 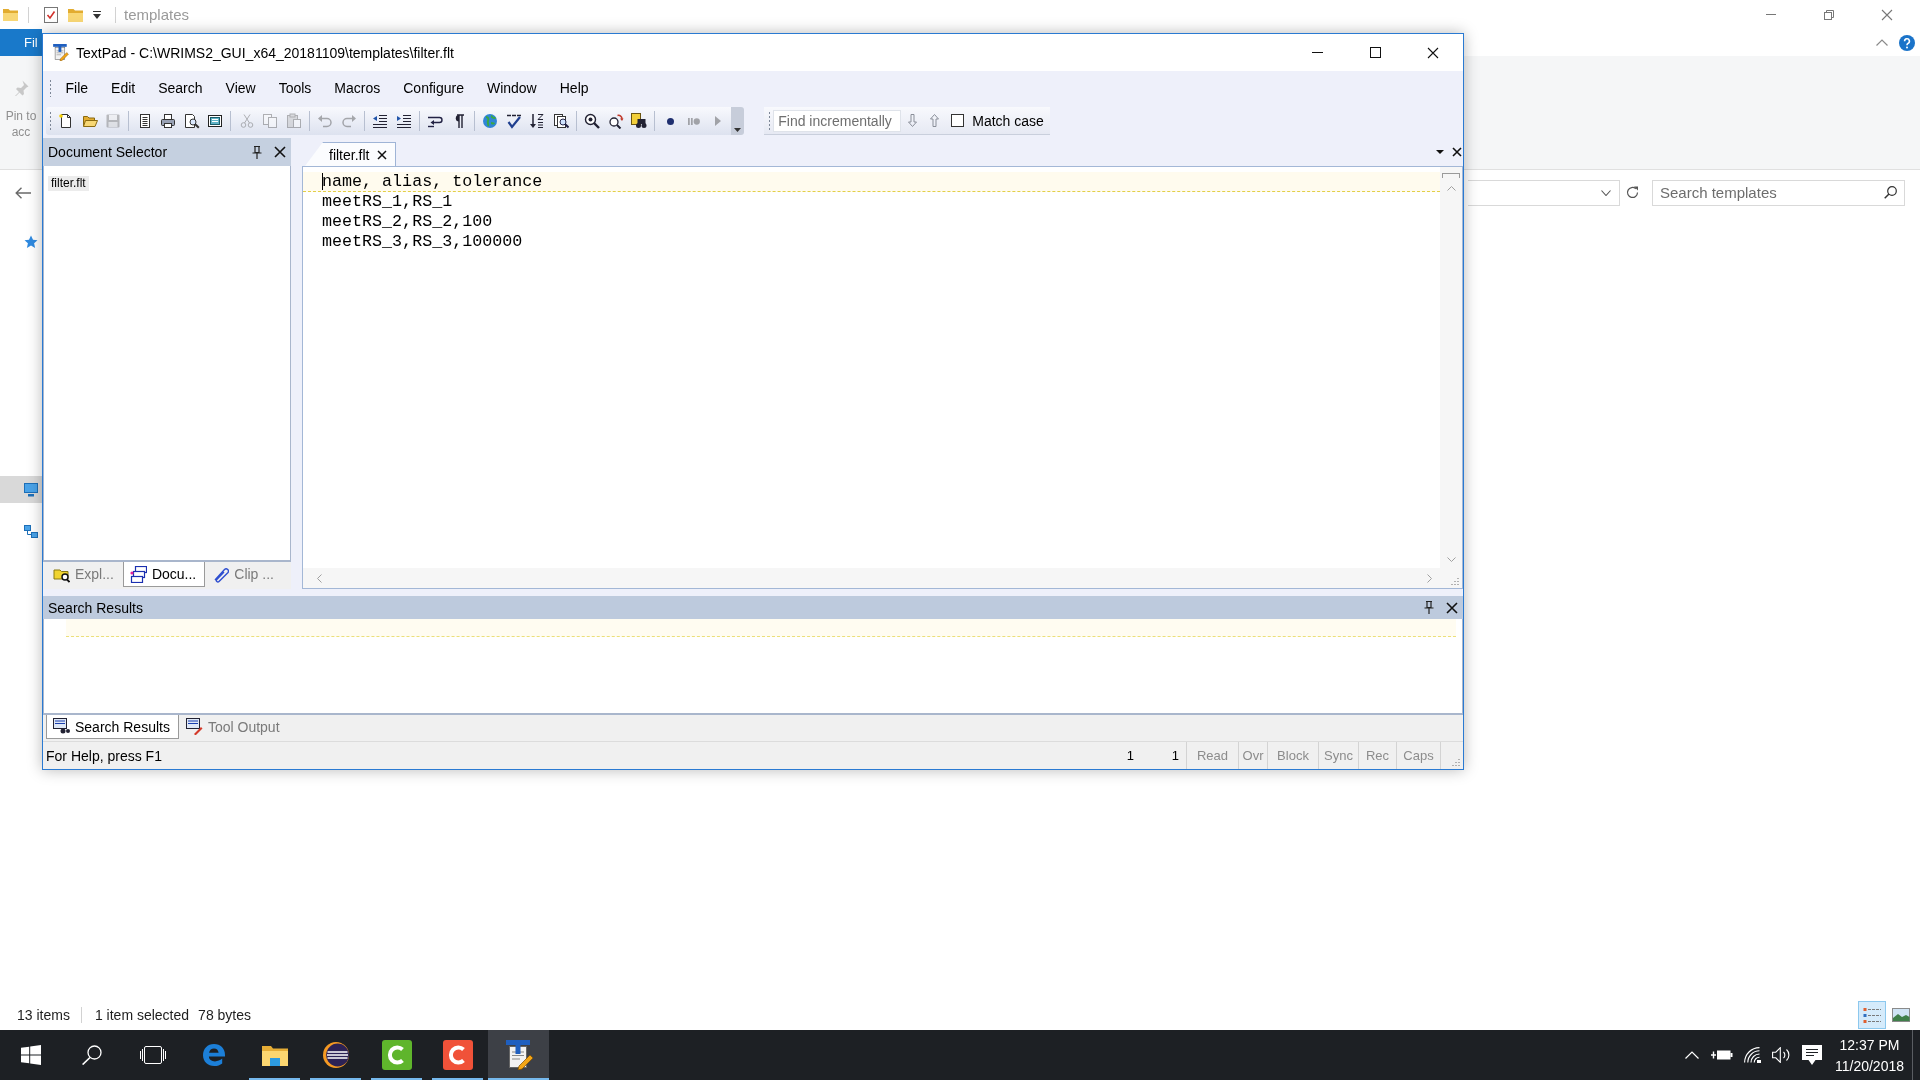 What do you see at coordinates (325, 121) in the screenshot?
I see `undo-icon` at bounding box center [325, 121].